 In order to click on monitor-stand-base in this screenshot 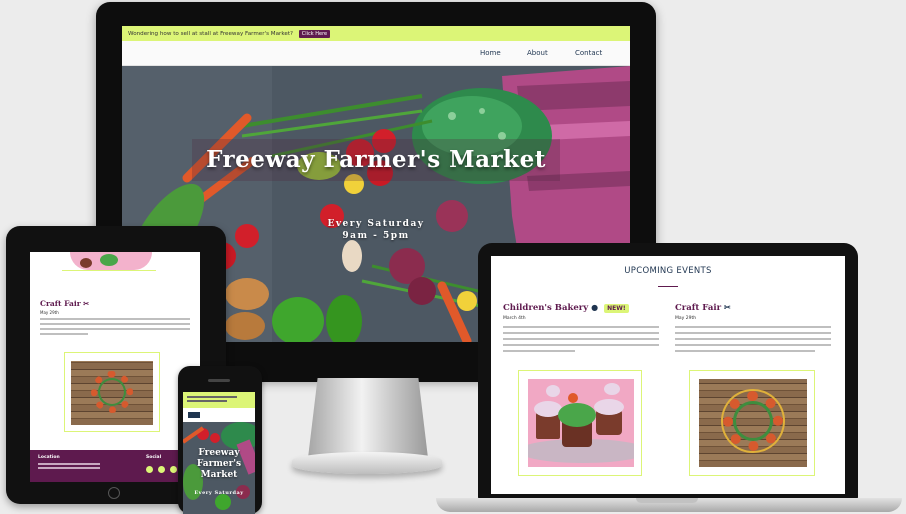, I will do `click(367, 463)`.